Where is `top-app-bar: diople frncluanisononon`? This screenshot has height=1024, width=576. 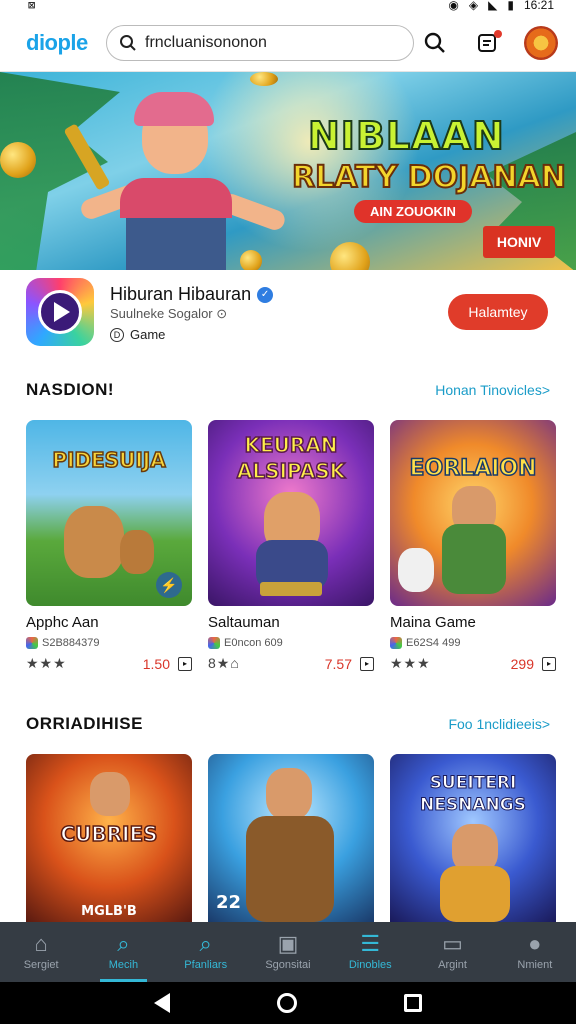
top-app-bar: diople frncluanisononon is located at coordinates (288, 43).